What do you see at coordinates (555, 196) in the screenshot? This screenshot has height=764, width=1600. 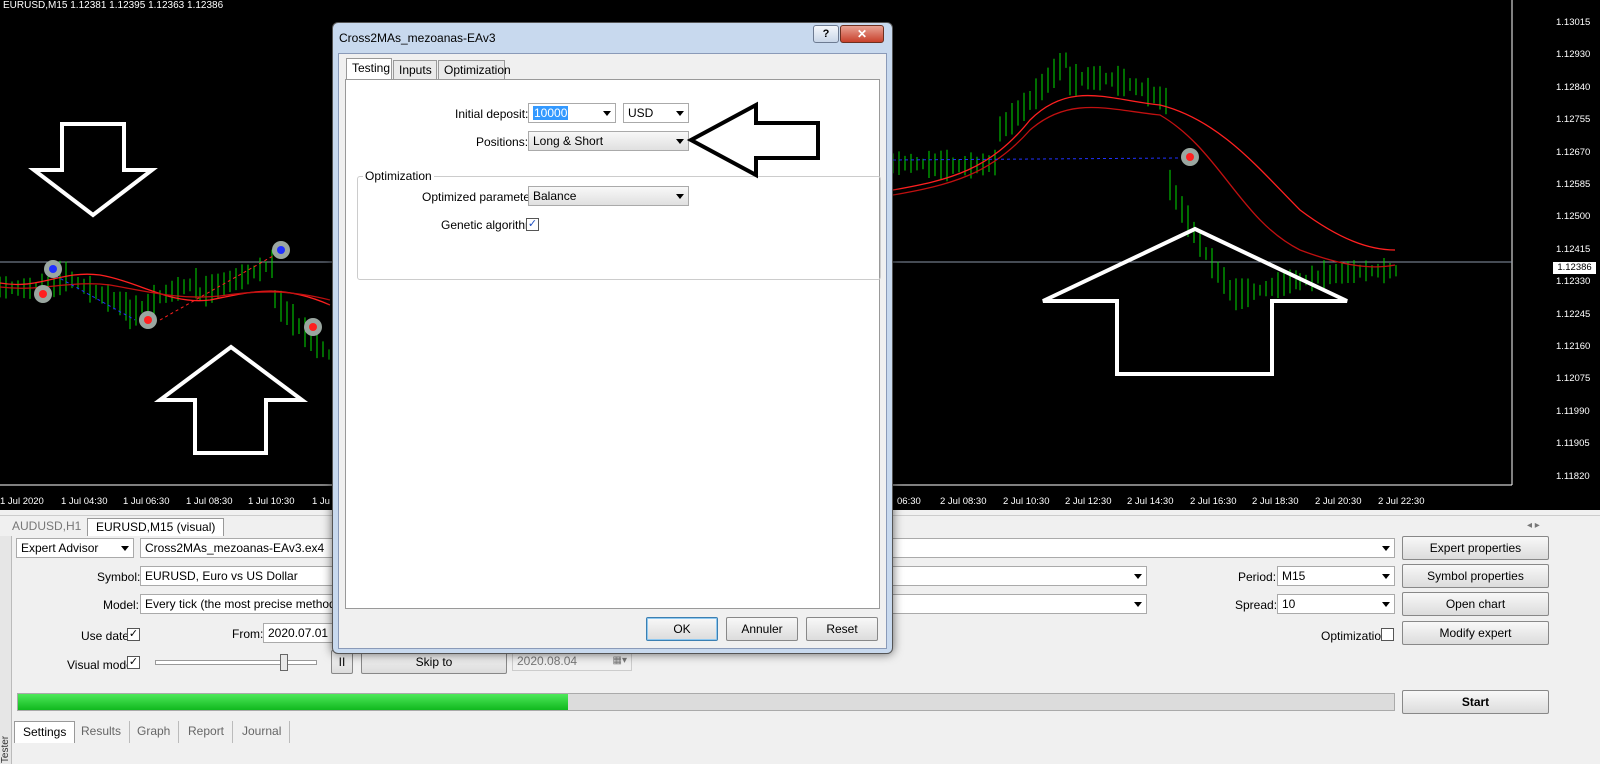 I see `optimized-parameter-value: Balance` at bounding box center [555, 196].